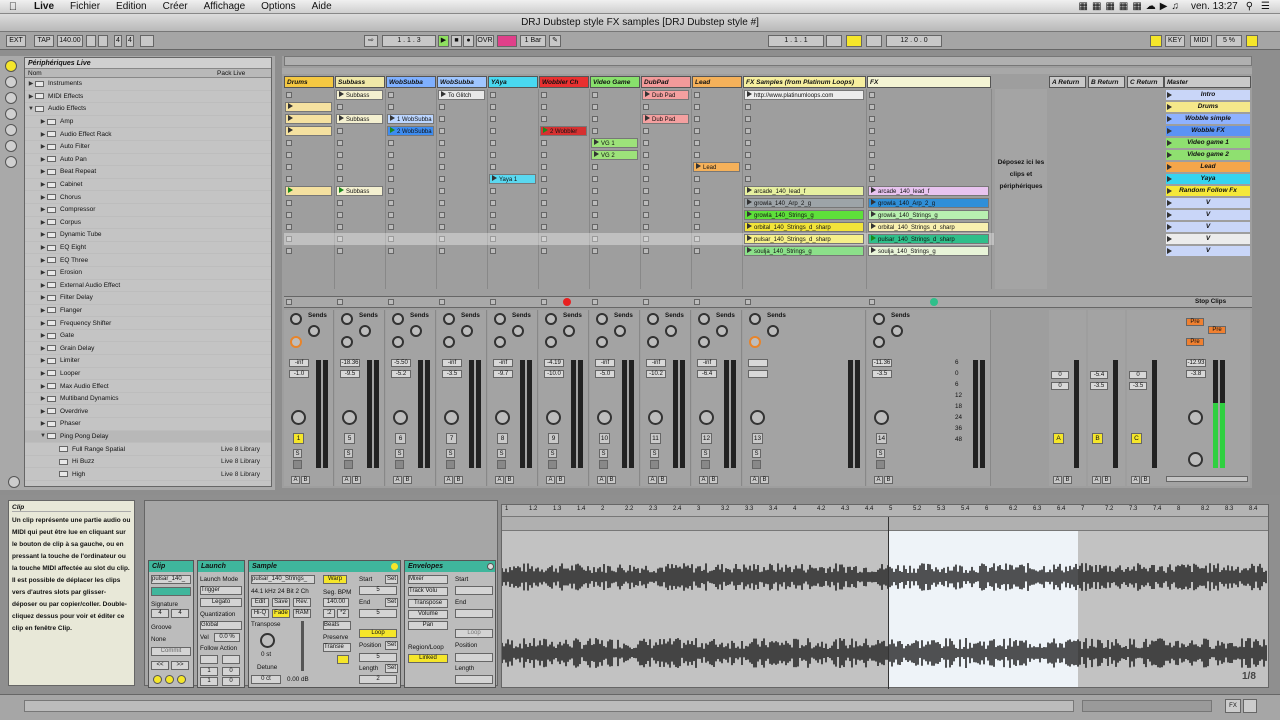  Describe the element at coordinates (804, 251) in the screenshot. I see `clip-slot: soulja_140_Strings_g` at that location.